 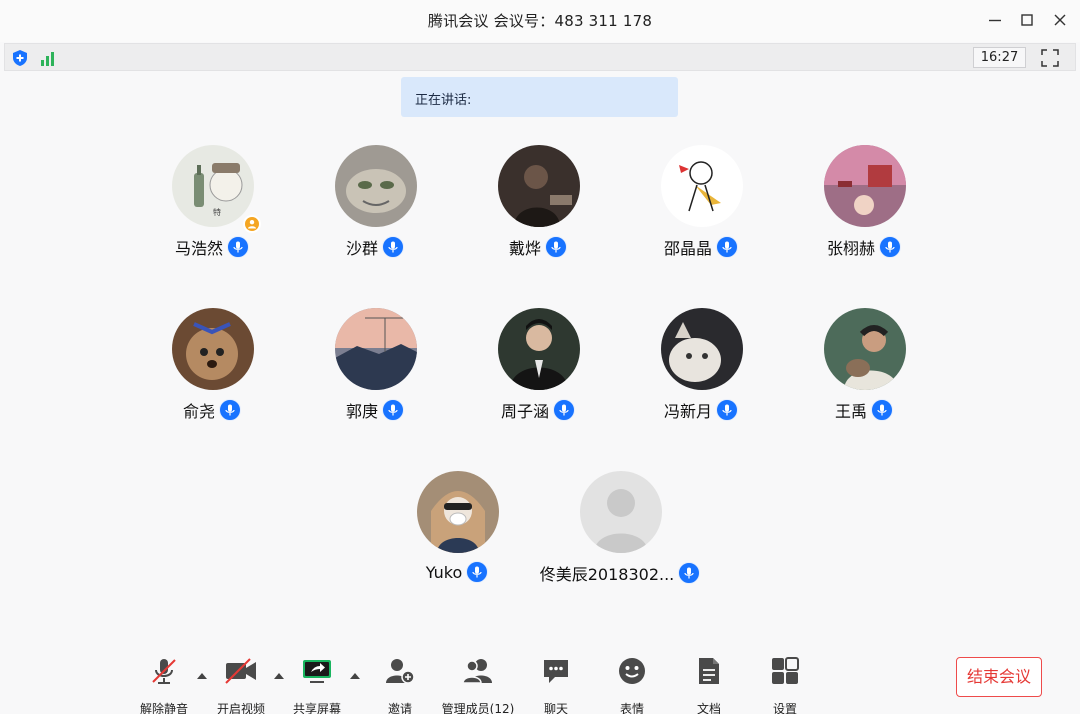 I want to click on participant-tile: 王禹, so click(x=864, y=368).